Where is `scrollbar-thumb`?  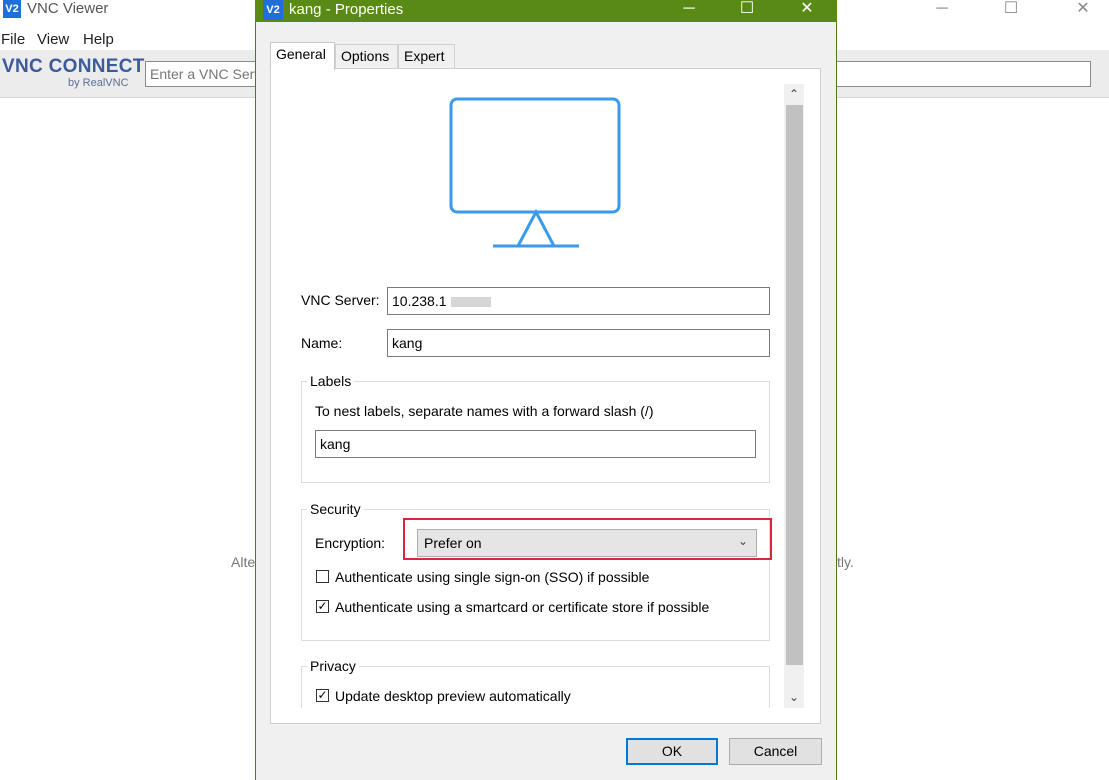 scrollbar-thumb is located at coordinates (794, 385).